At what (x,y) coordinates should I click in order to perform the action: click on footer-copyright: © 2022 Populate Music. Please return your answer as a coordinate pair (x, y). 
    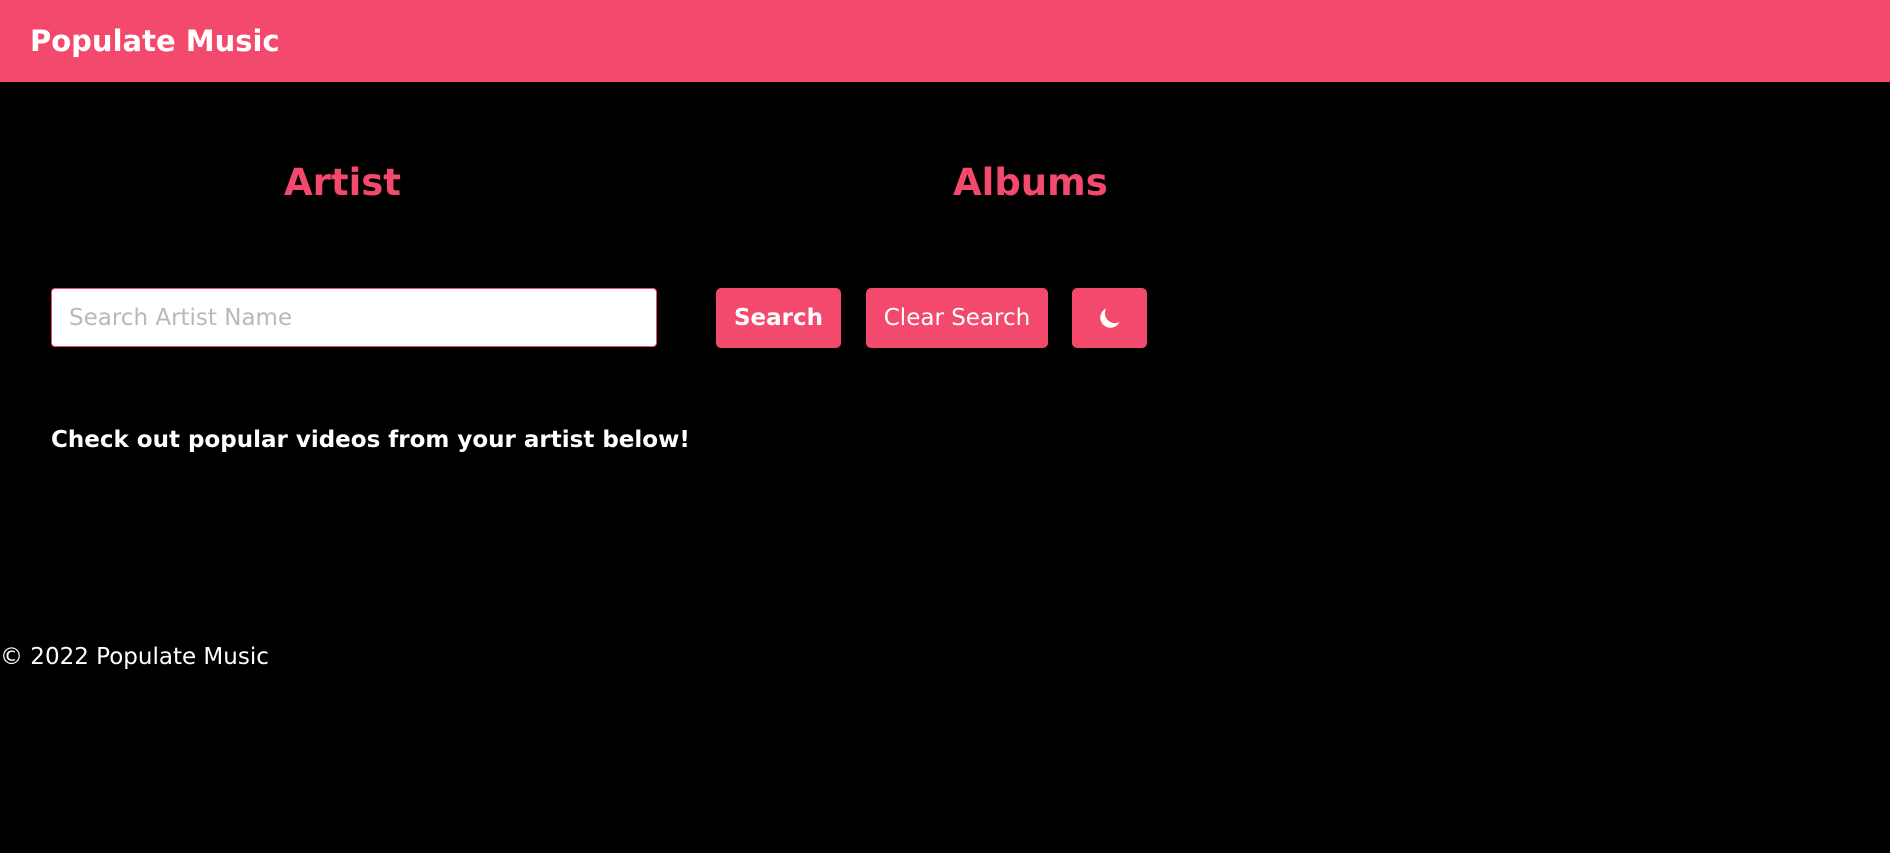
    Looking at the image, I should click on (134, 657).